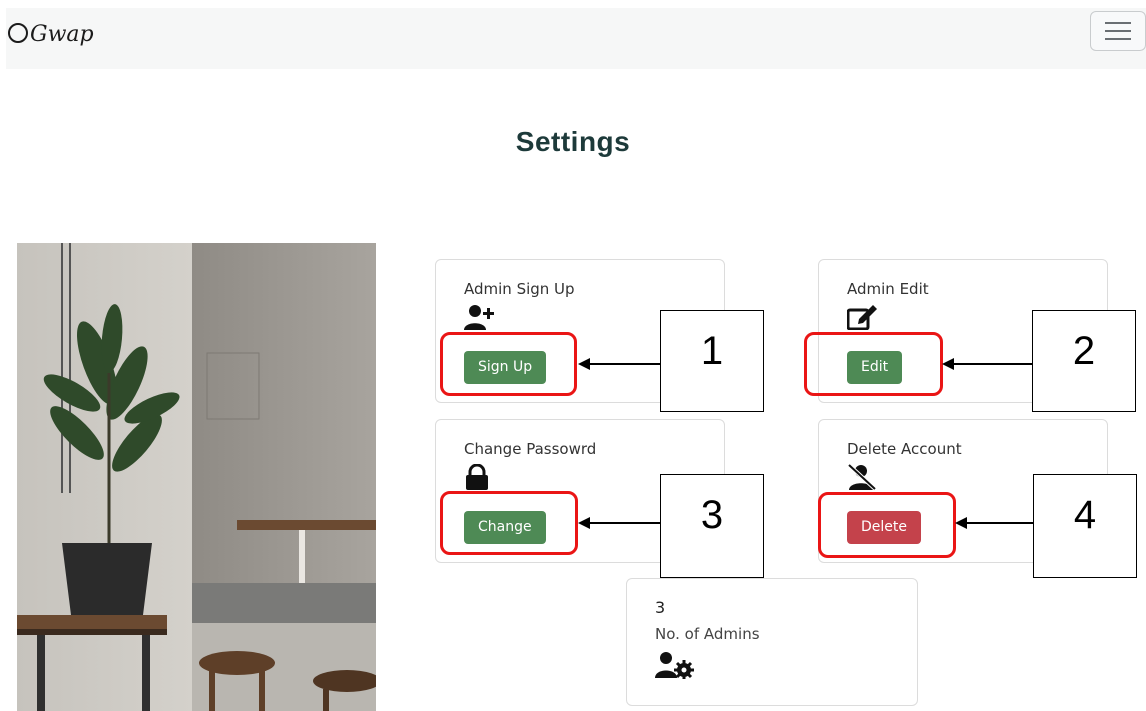  Describe the element at coordinates (660, 607) in the screenshot. I see `admins-count: 3` at that location.